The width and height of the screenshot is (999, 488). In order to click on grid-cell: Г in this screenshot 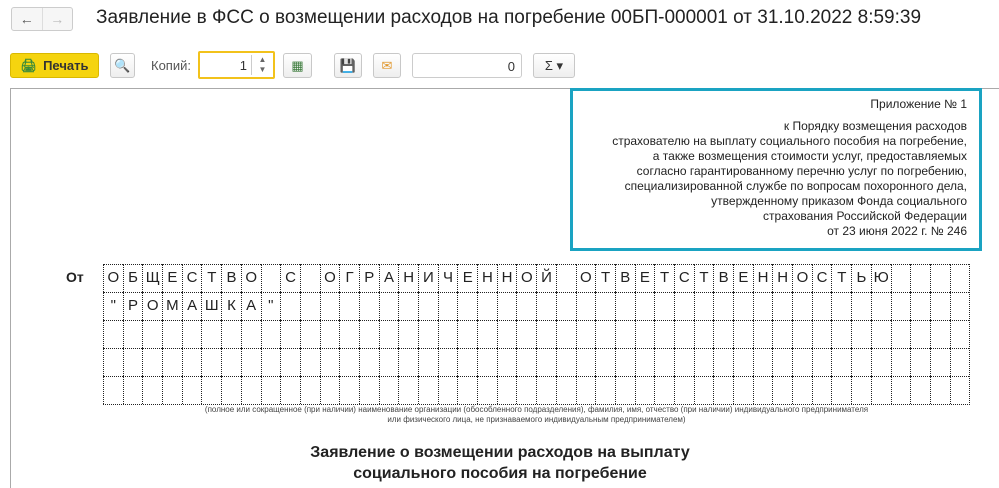, I will do `click(349, 278)`.